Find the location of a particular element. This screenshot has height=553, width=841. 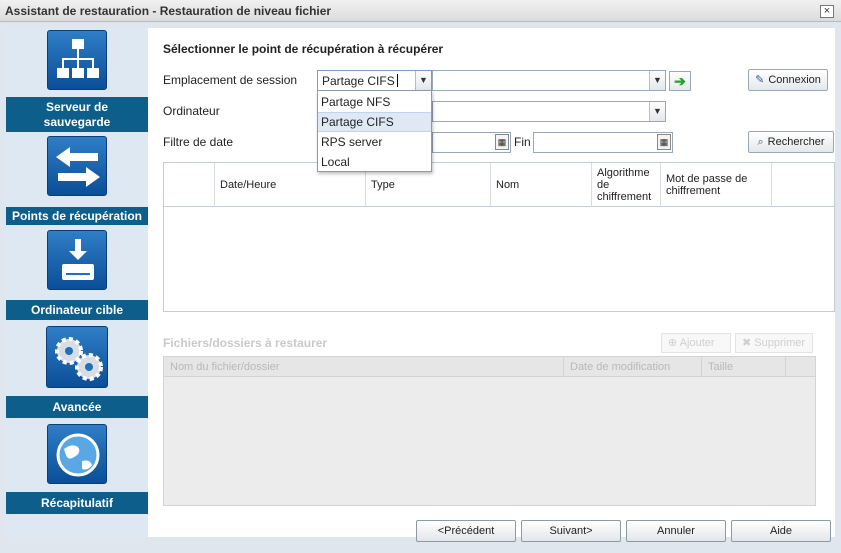

session-path-combo: ▼ is located at coordinates (549, 80).